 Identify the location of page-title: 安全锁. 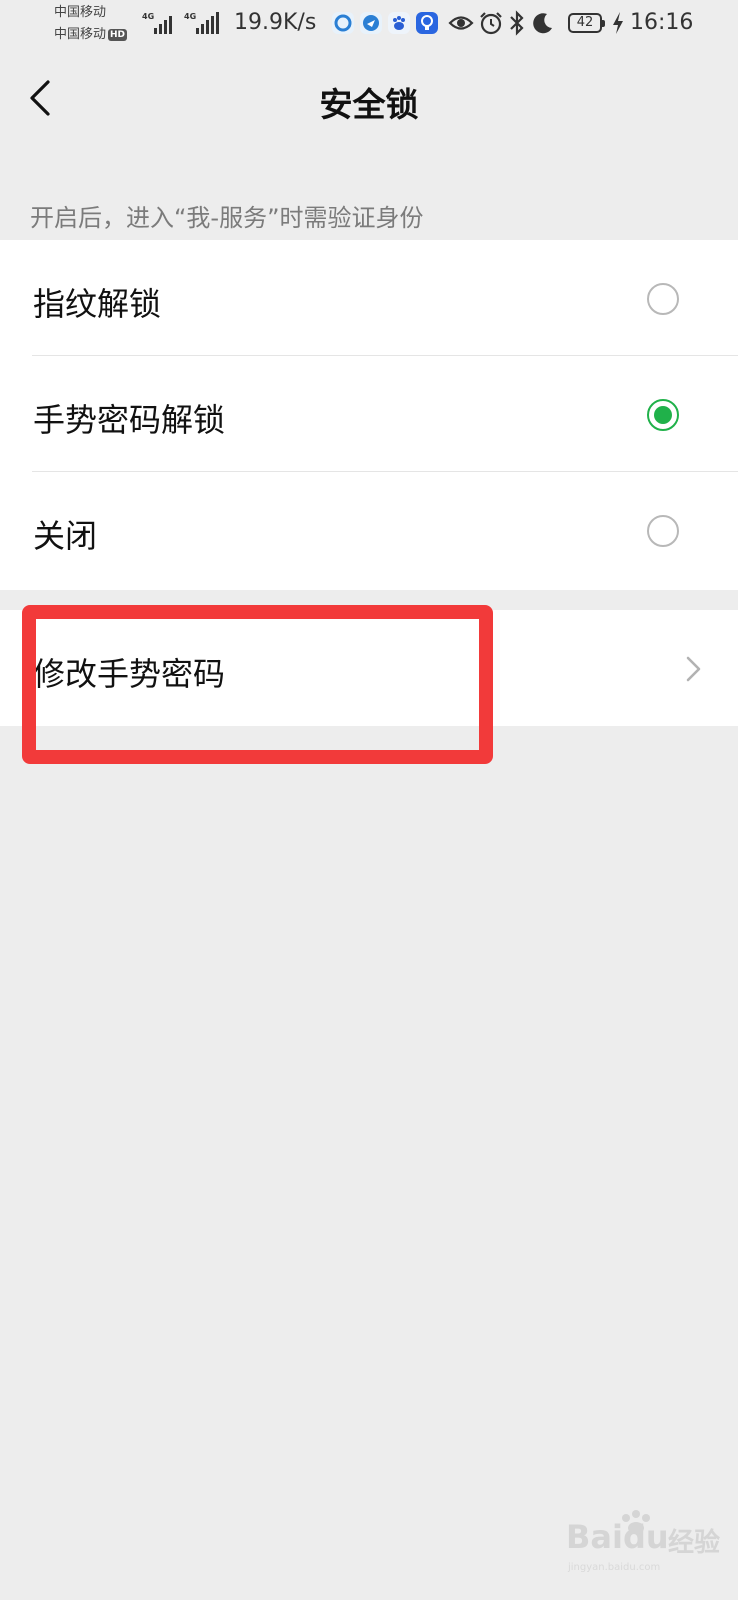
(369, 104).